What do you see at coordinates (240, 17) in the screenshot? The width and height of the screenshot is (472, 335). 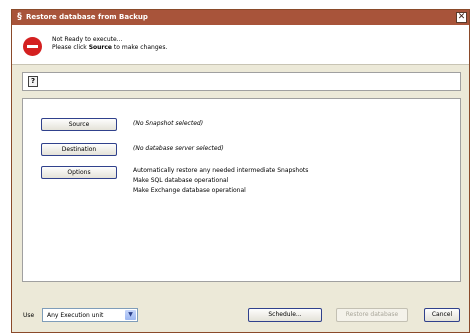 I see `title-bar: § Restore database from Backup ✕` at bounding box center [240, 17].